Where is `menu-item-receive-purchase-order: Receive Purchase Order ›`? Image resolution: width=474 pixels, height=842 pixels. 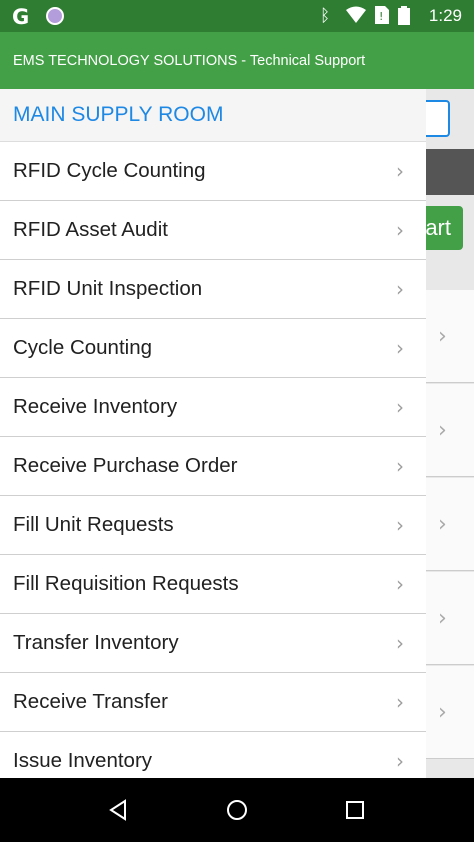 menu-item-receive-purchase-order: Receive Purchase Order › is located at coordinates (213, 466).